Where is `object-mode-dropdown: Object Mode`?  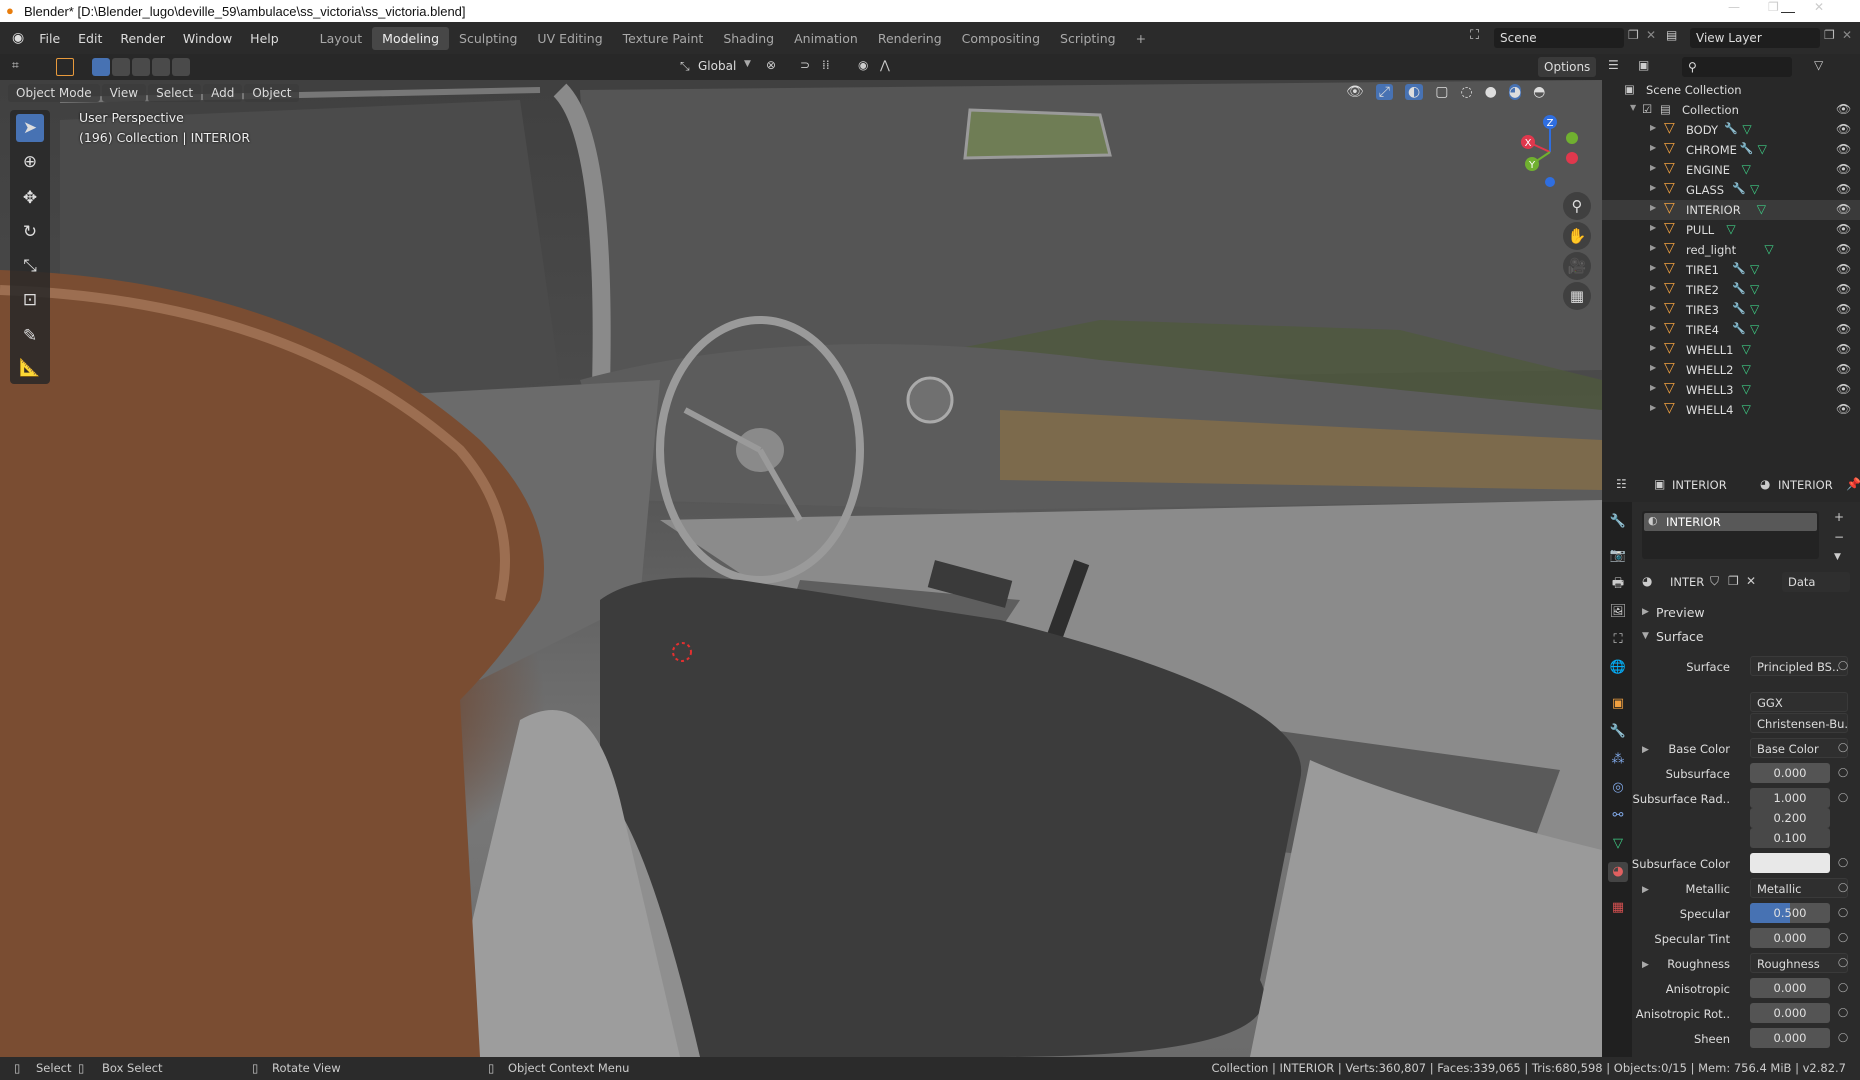
object-mode-dropdown: Object Mode is located at coordinates (54, 93).